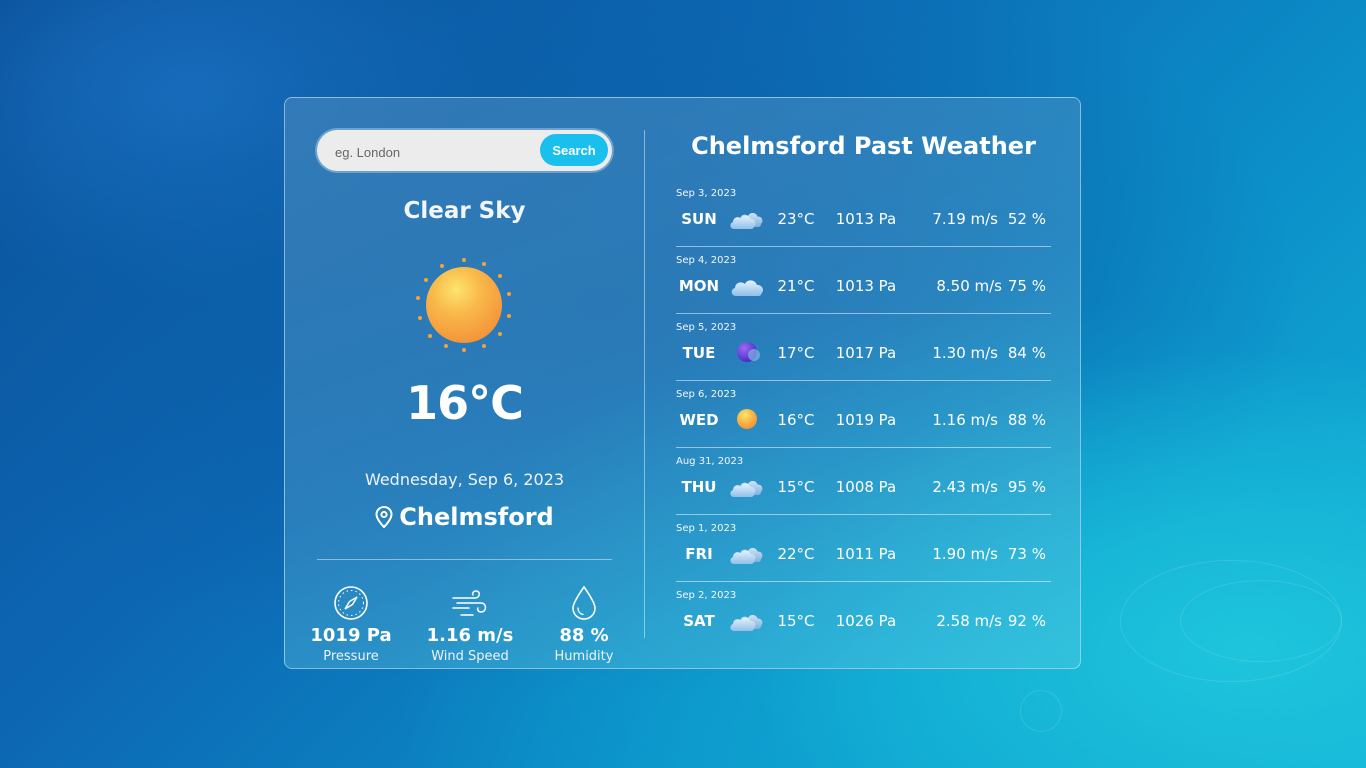 This screenshot has height=768, width=1366. I want to click on weather-condition: Clear Sky, so click(464, 211).